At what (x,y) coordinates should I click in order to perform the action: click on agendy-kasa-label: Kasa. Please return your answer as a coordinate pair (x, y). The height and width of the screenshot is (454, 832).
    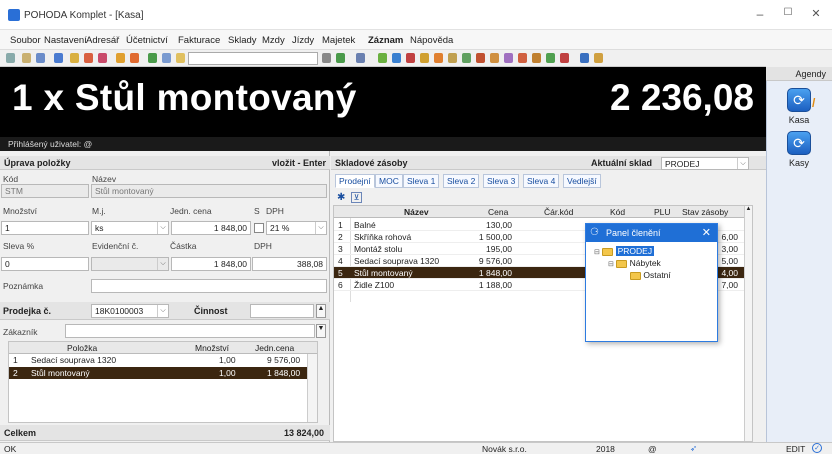
    Looking at the image, I should click on (799, 120).